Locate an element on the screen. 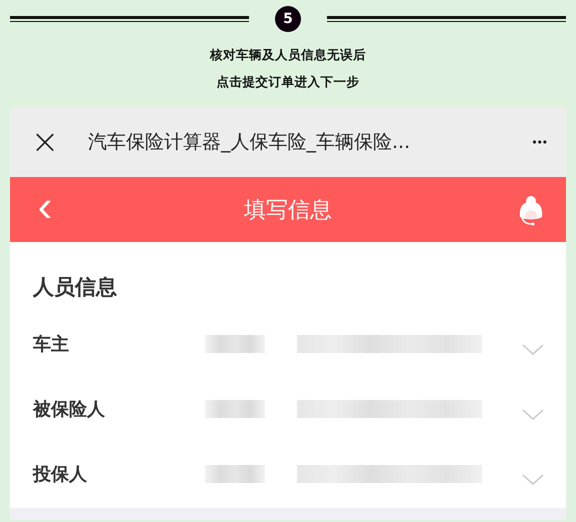 The width and height of the screenshot is (576, 522). field-label: 车主 is located at coordinates (51, 344).